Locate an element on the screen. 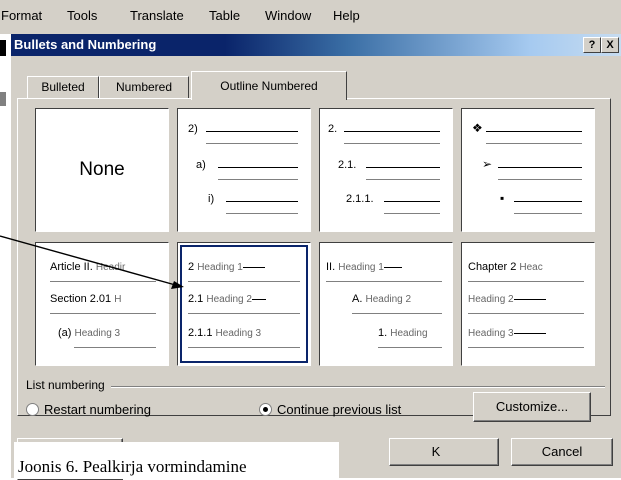 The height and width of the screenshot is (480, 621). tab-outline-numbered: Outline Numbered is located at coordinates (269, 85).